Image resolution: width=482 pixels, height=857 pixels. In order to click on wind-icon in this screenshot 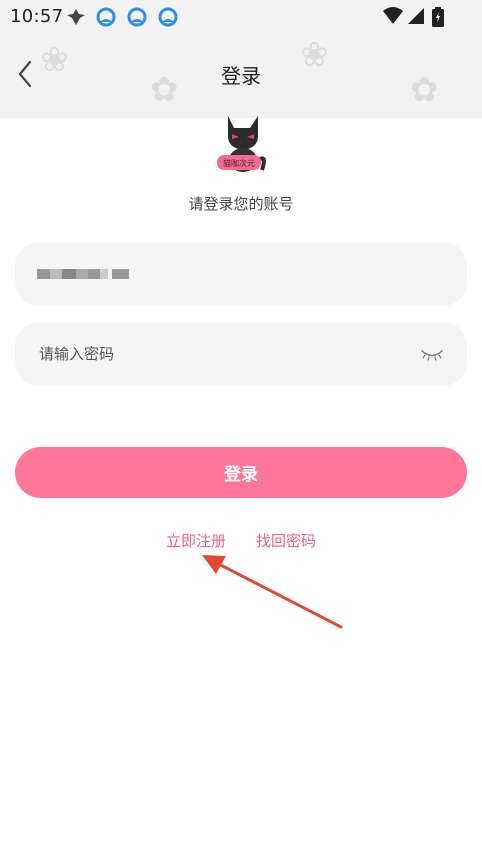, I will do `click(76, 17)`.